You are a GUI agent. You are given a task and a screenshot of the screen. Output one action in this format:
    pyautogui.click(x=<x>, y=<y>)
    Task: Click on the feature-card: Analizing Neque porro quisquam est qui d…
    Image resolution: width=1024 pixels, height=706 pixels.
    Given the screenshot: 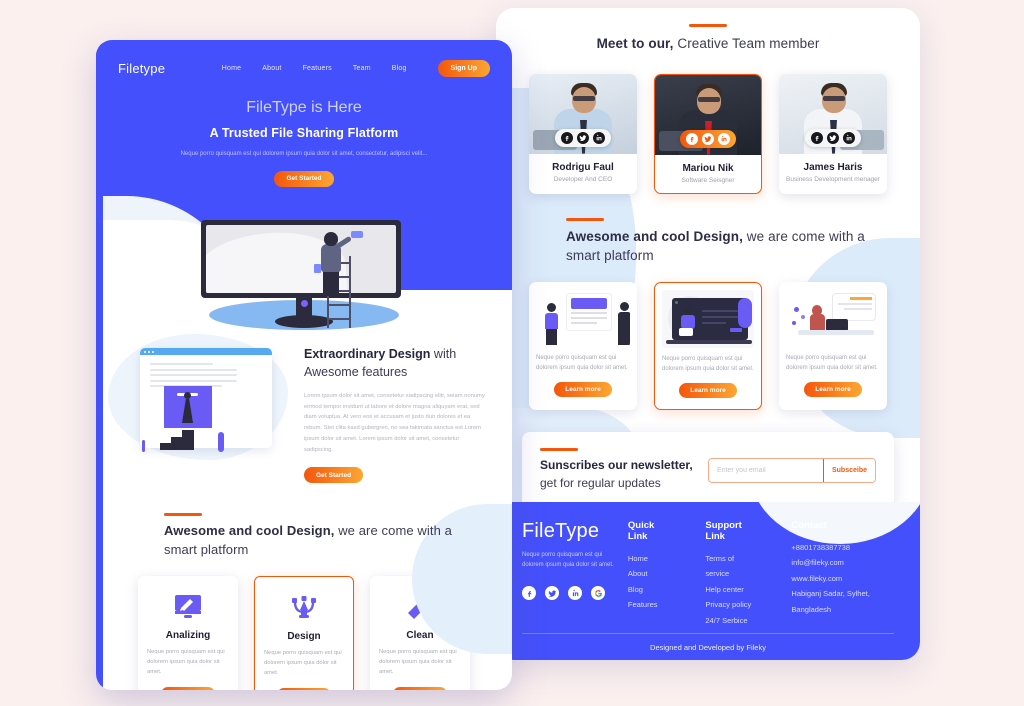 What is the action you would take?
    pyautogui.click(x=188, y=633)
    